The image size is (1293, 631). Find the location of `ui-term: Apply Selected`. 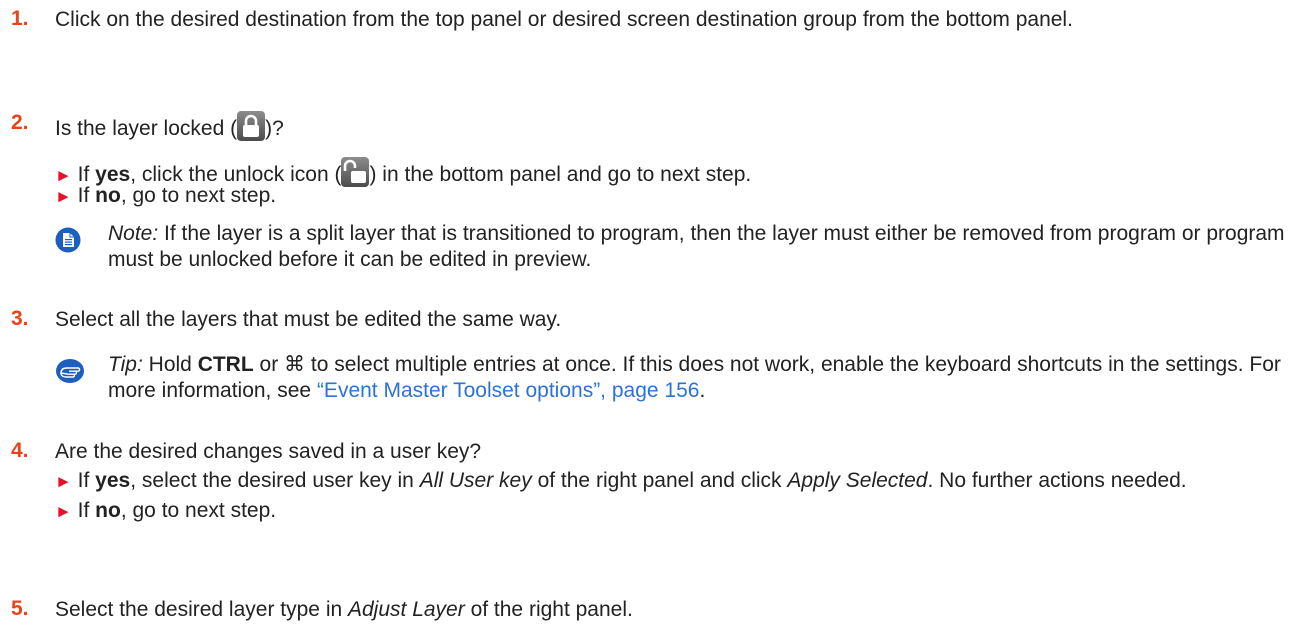

ui-term: Apply Selected is located at coordinates (857, 480).